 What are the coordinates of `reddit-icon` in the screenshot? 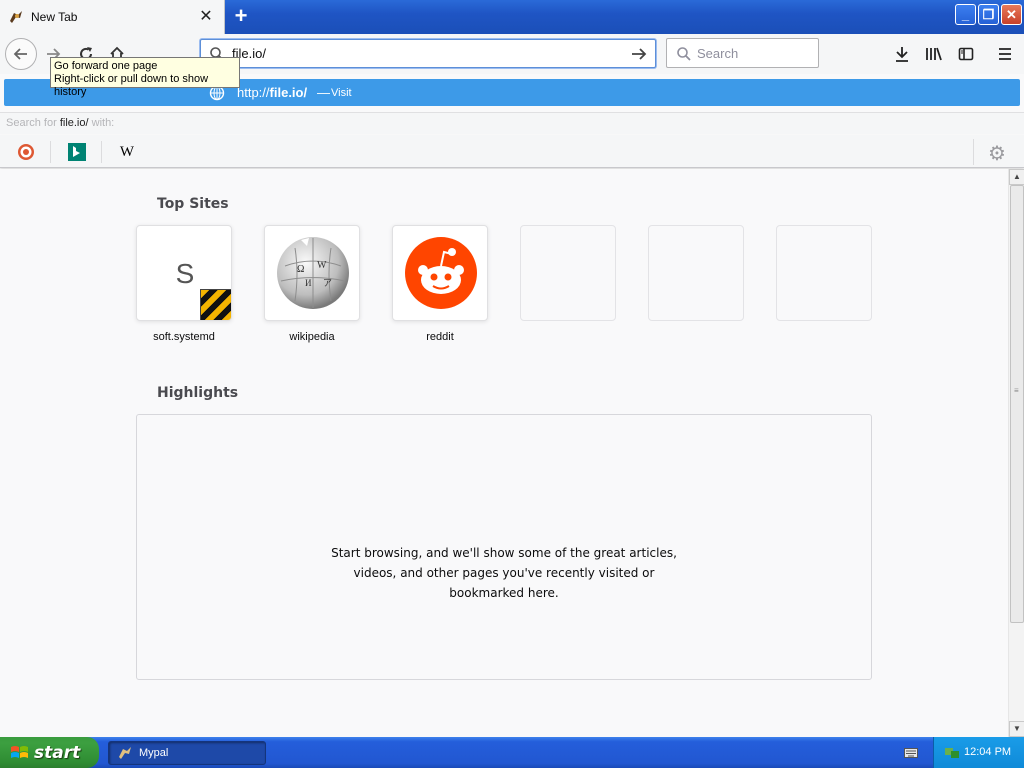 It's located at (441, 273).